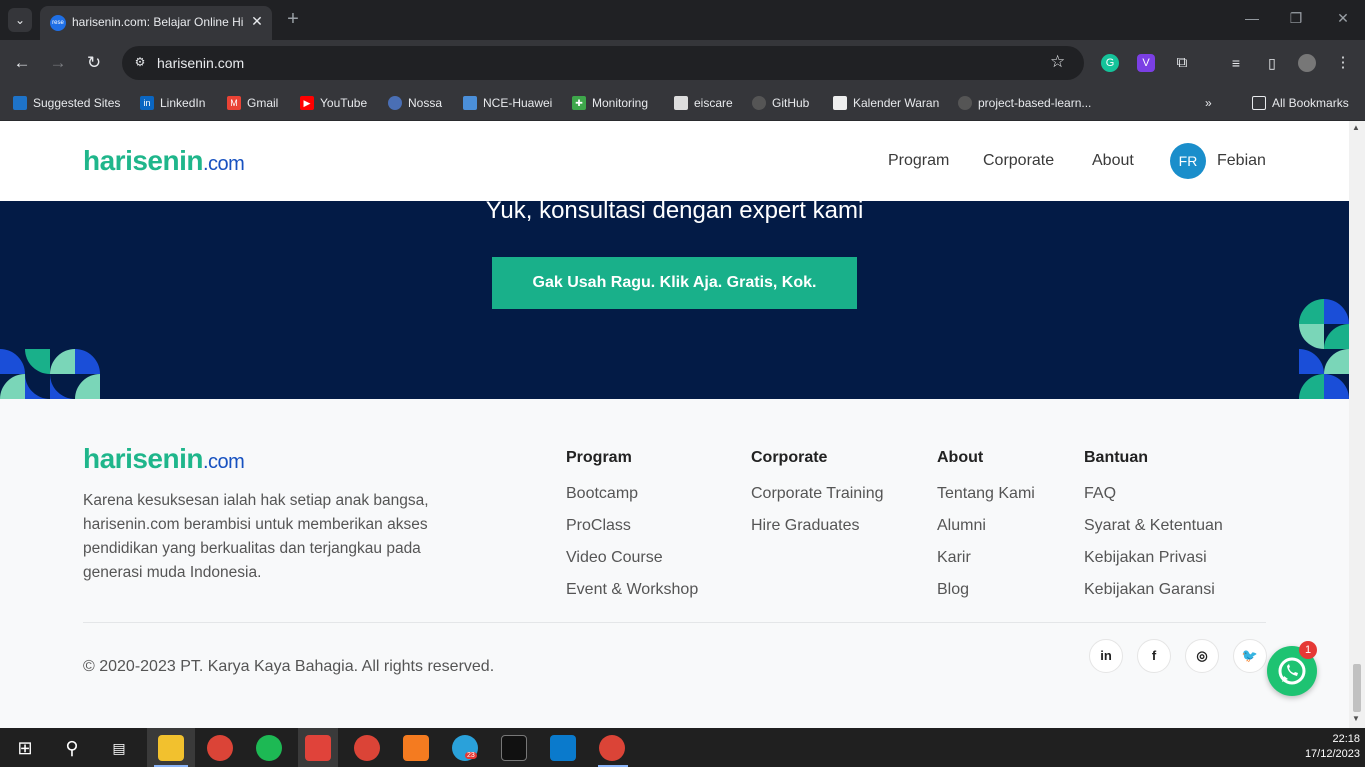 The height and width of the screenshot is (767, 1365). What do you see at coordinates (257, 21) in the screenshot?
I see `close-tab-icon: ✕` at bounding box center [257, 21].